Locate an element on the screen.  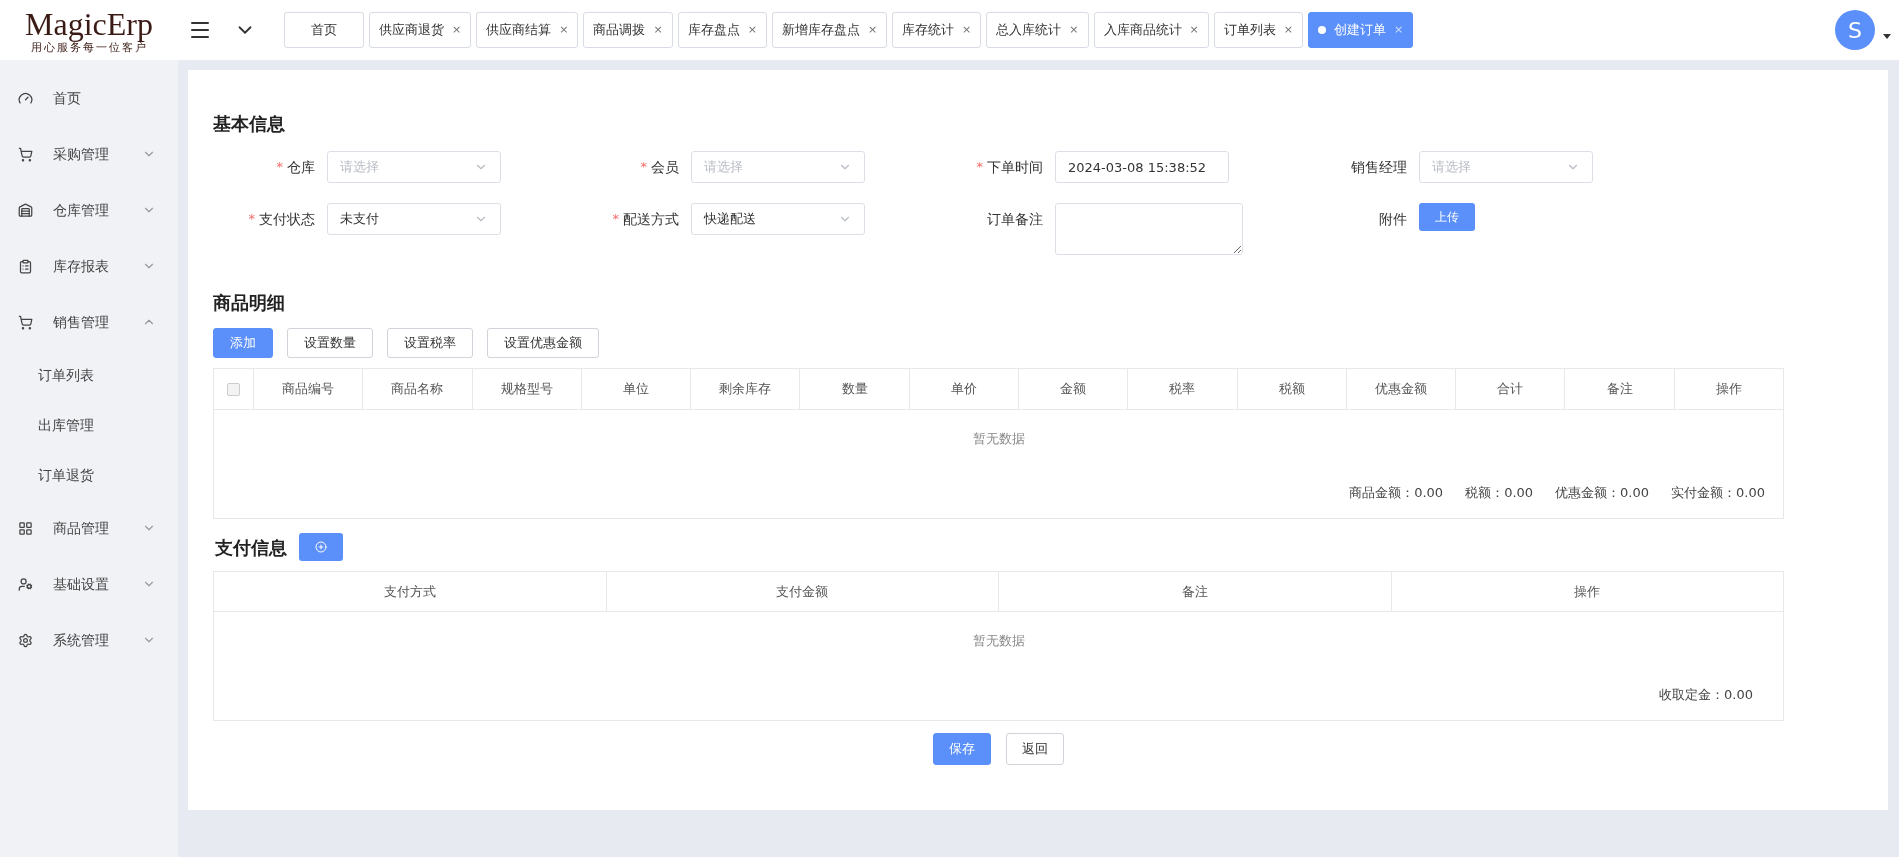
textarea-field is located at coordinates (1149, 229).